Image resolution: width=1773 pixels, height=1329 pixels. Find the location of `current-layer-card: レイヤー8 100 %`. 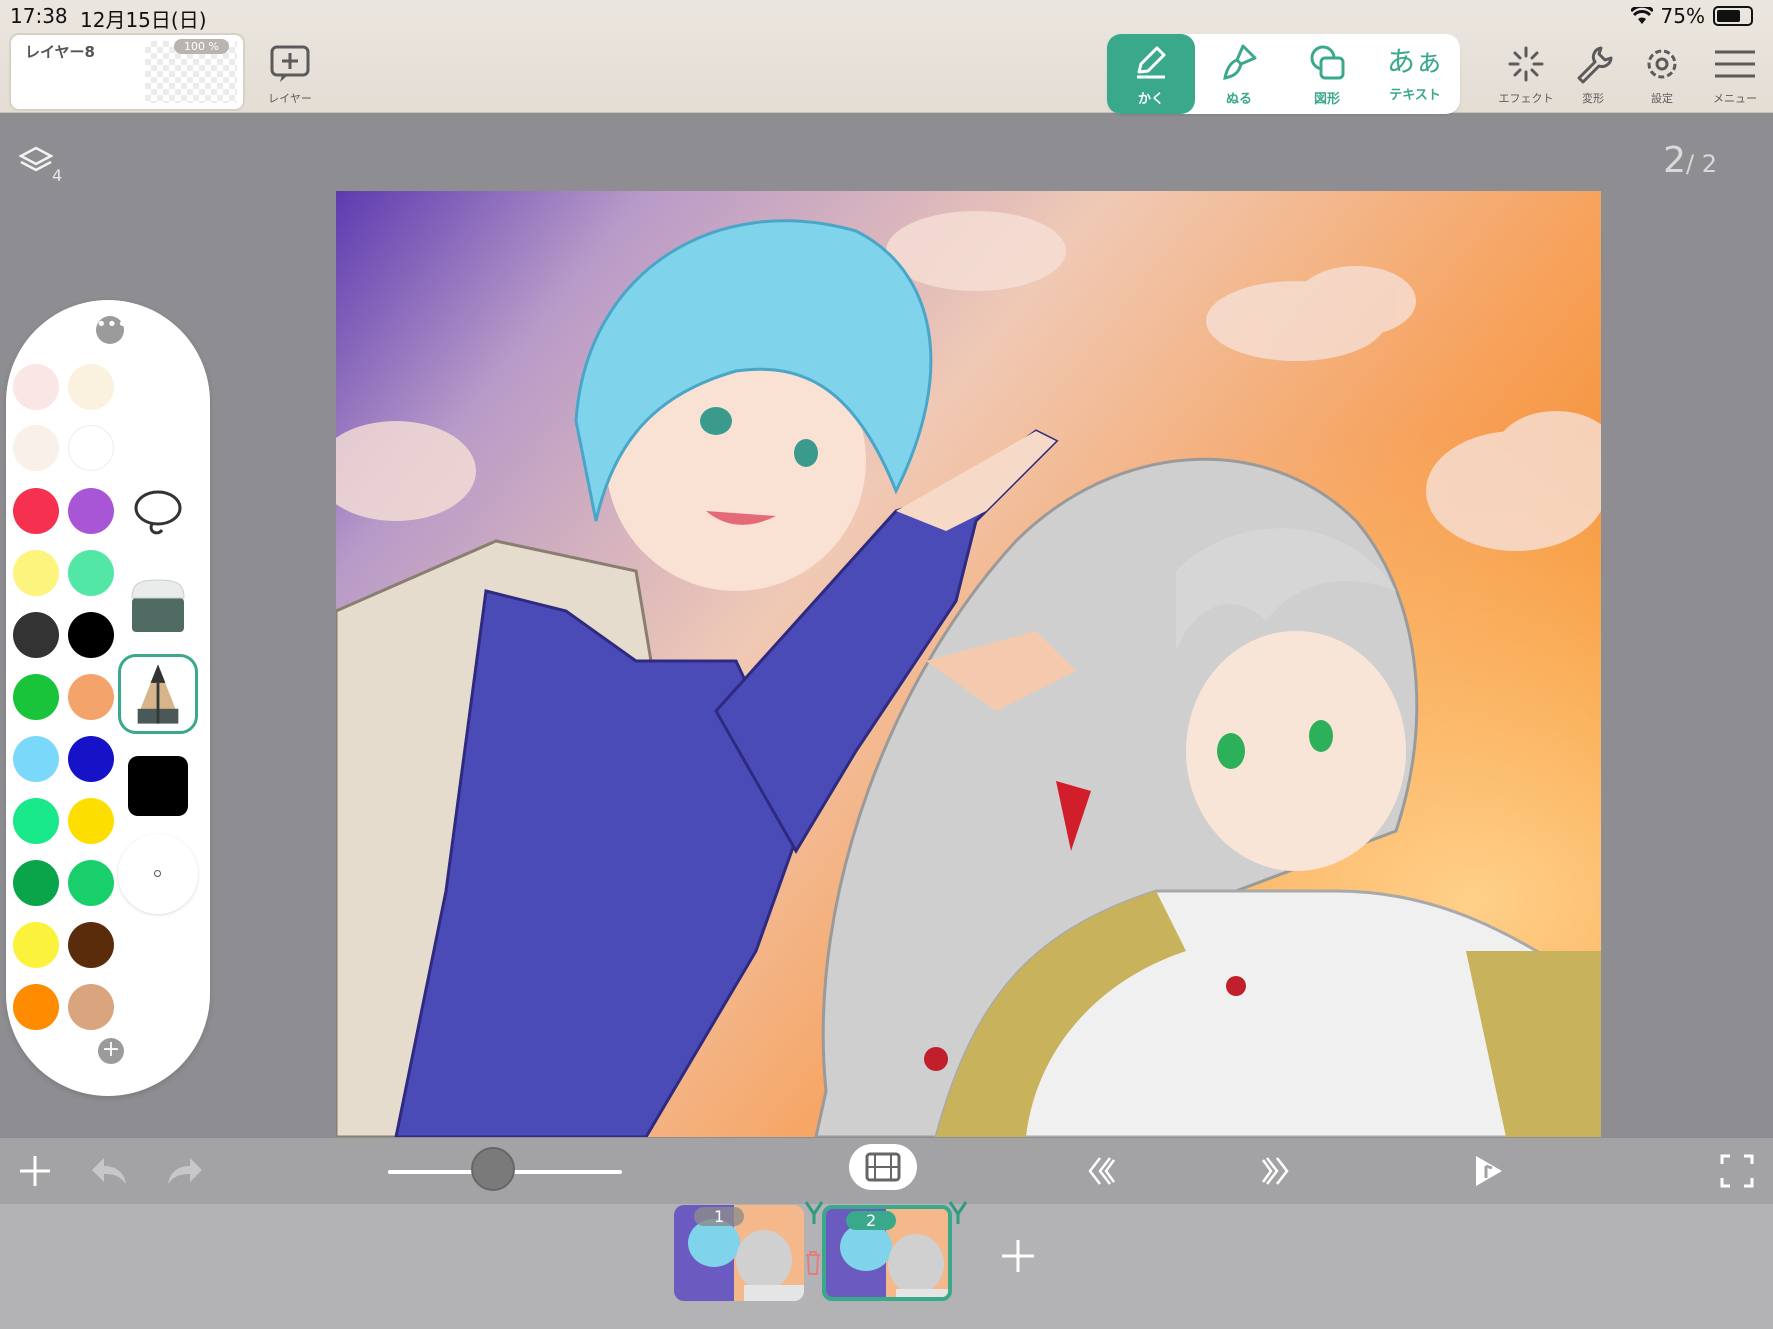

current-layer-card: レイヤー8 100 % is located at coordinates (127, 72).